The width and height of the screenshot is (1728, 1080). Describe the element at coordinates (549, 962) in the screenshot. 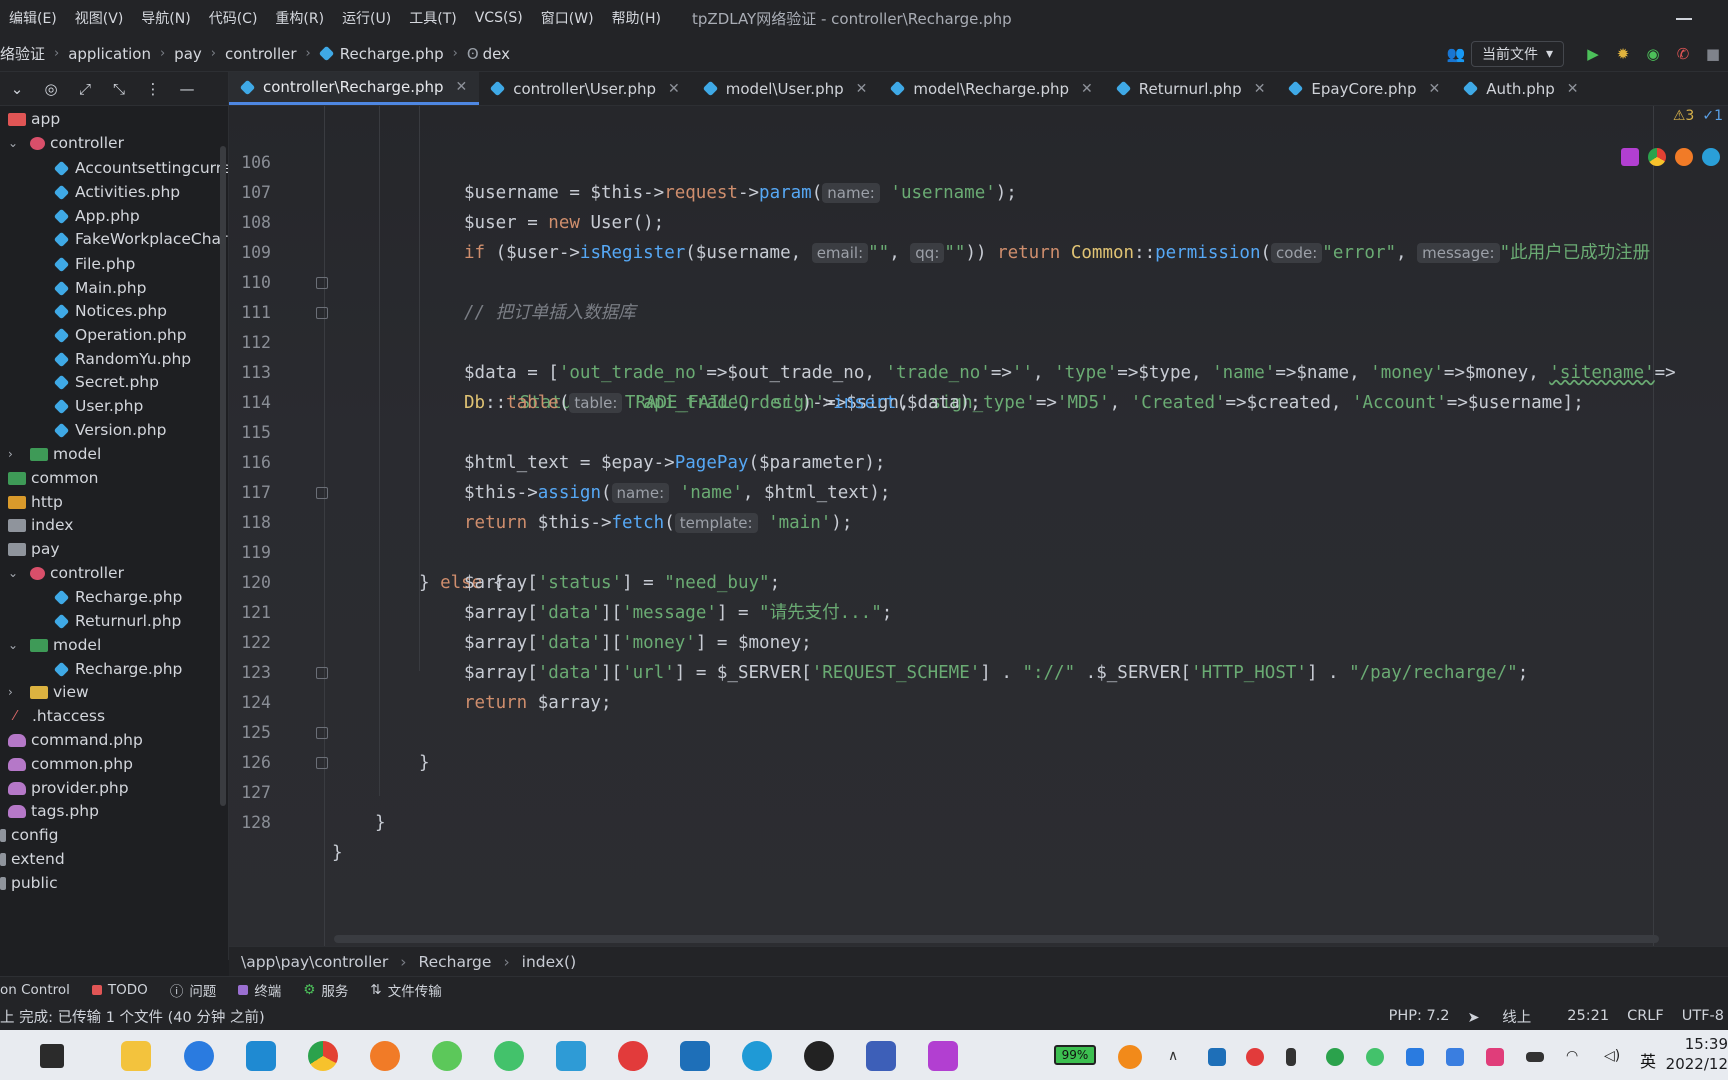

I see `breadcrumb-method: index()` at that location.